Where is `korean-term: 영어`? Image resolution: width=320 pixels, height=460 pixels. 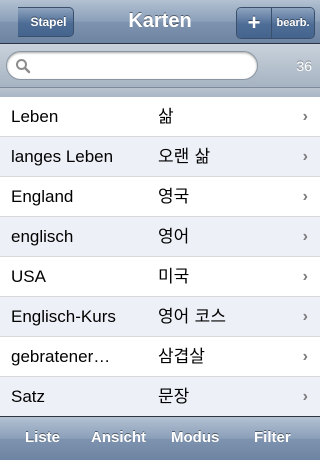 korean-term: 영어 is located at coordinates (174, 237).